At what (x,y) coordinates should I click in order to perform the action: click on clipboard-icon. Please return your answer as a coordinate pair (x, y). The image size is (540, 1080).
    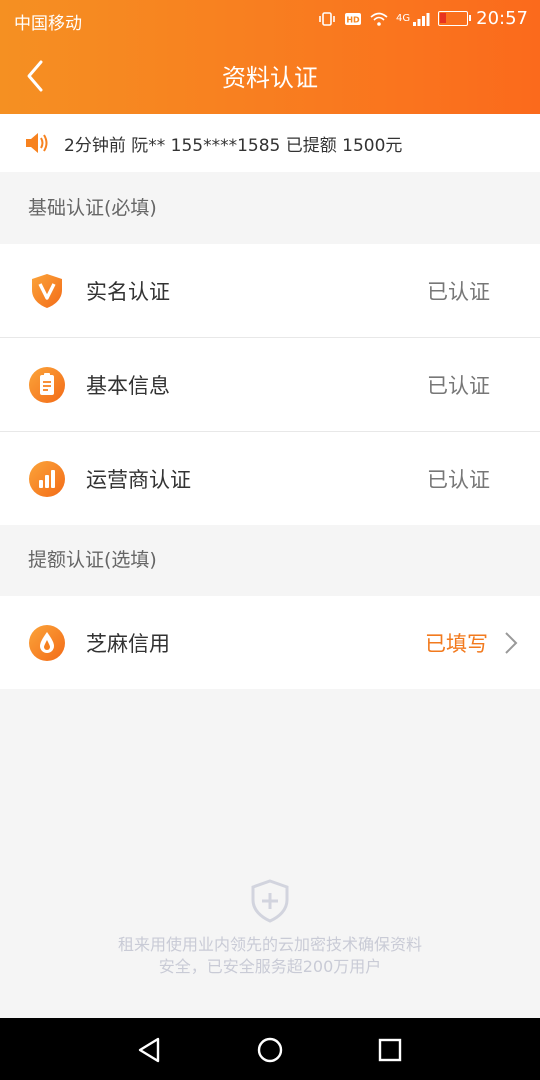
    Looking at the image, I should click on (47, 384).